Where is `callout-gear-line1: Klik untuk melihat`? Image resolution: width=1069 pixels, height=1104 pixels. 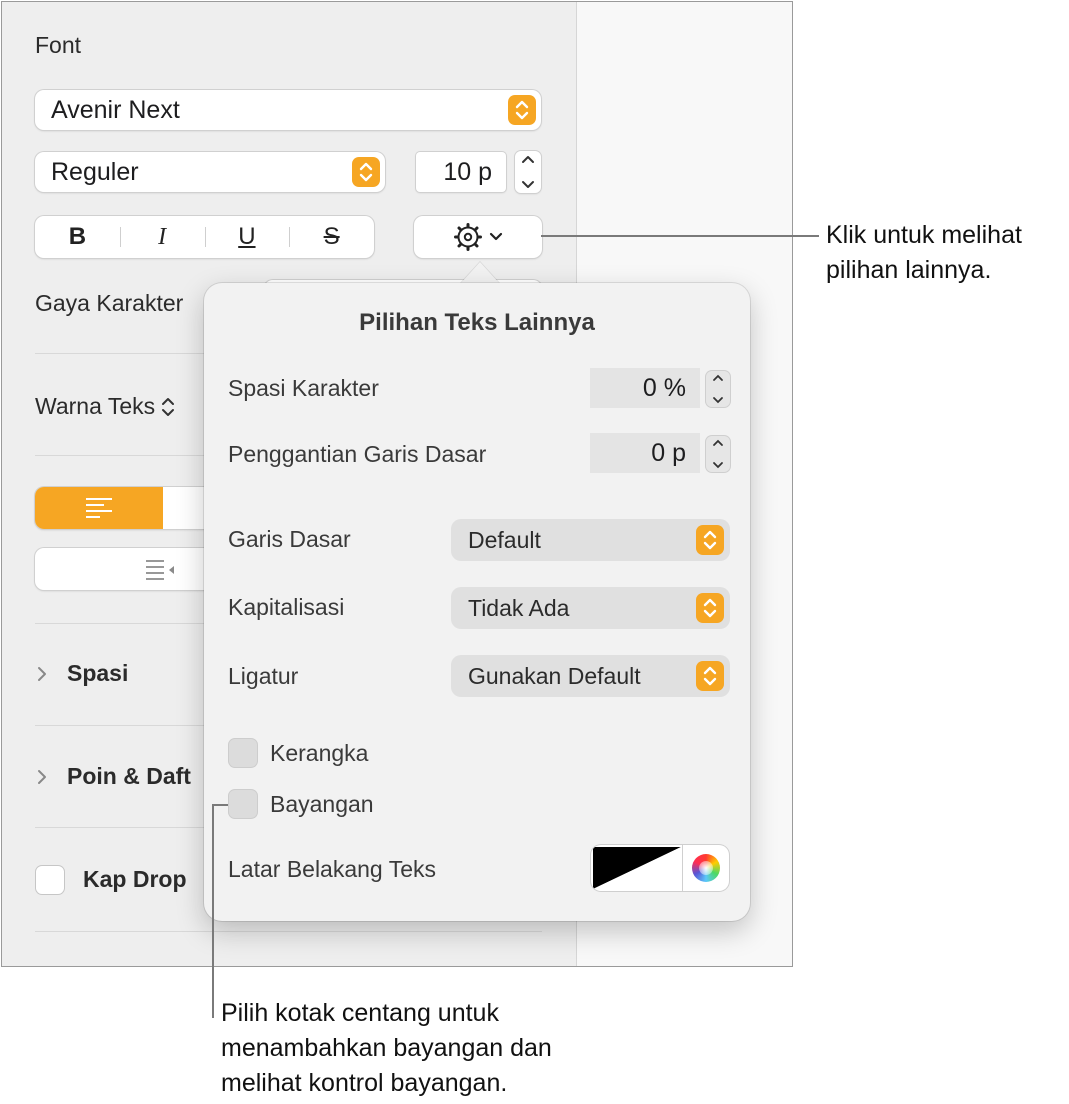
callout-gear-line1: Klik untuk melihat is located at coordinates (924, 235).